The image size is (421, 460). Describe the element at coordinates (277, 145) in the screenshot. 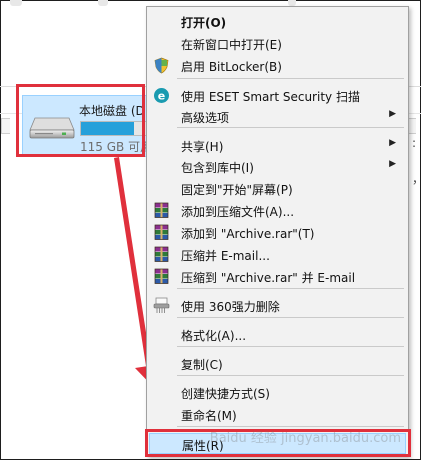

I see `menu-item-h: 共享(H) ▶` at that location.